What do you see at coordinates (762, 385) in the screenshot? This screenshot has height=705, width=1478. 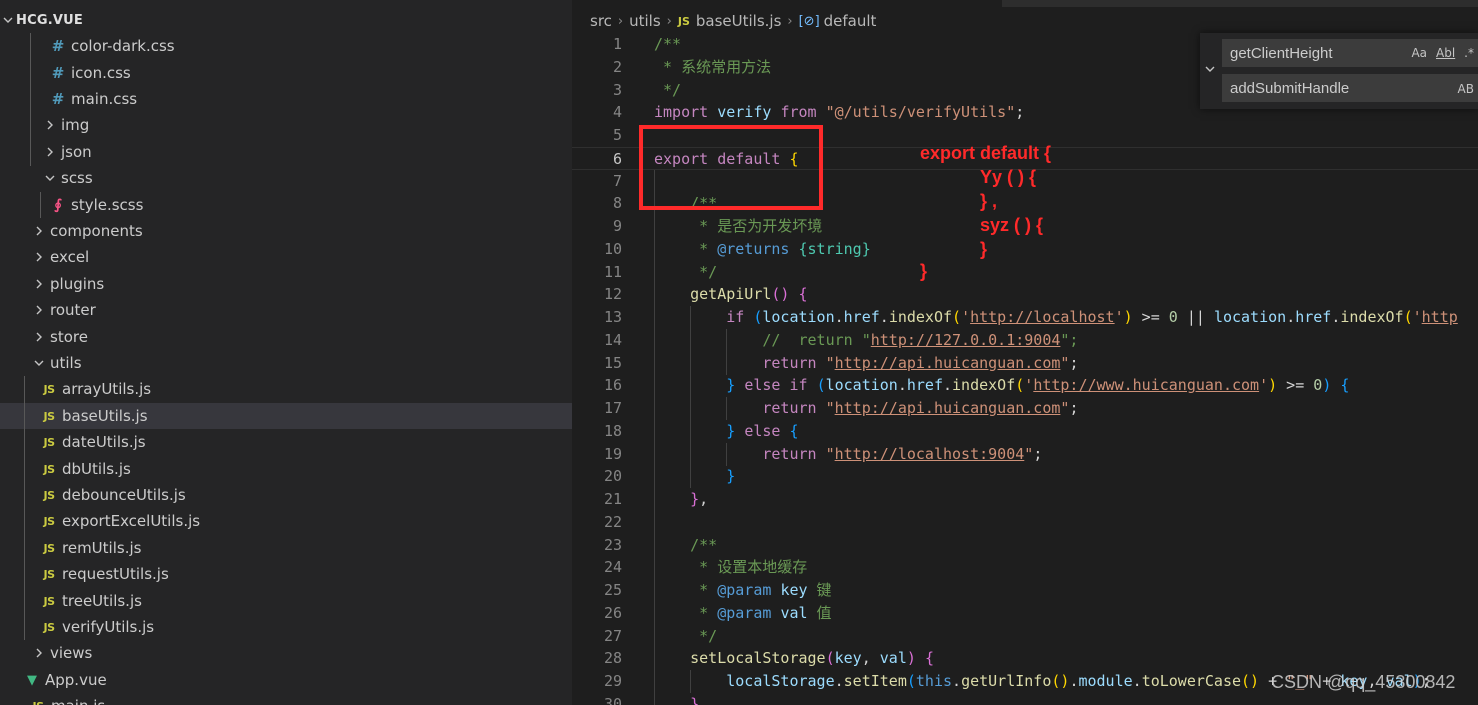 I see `code-token: else` at bounding box center [762, 385].